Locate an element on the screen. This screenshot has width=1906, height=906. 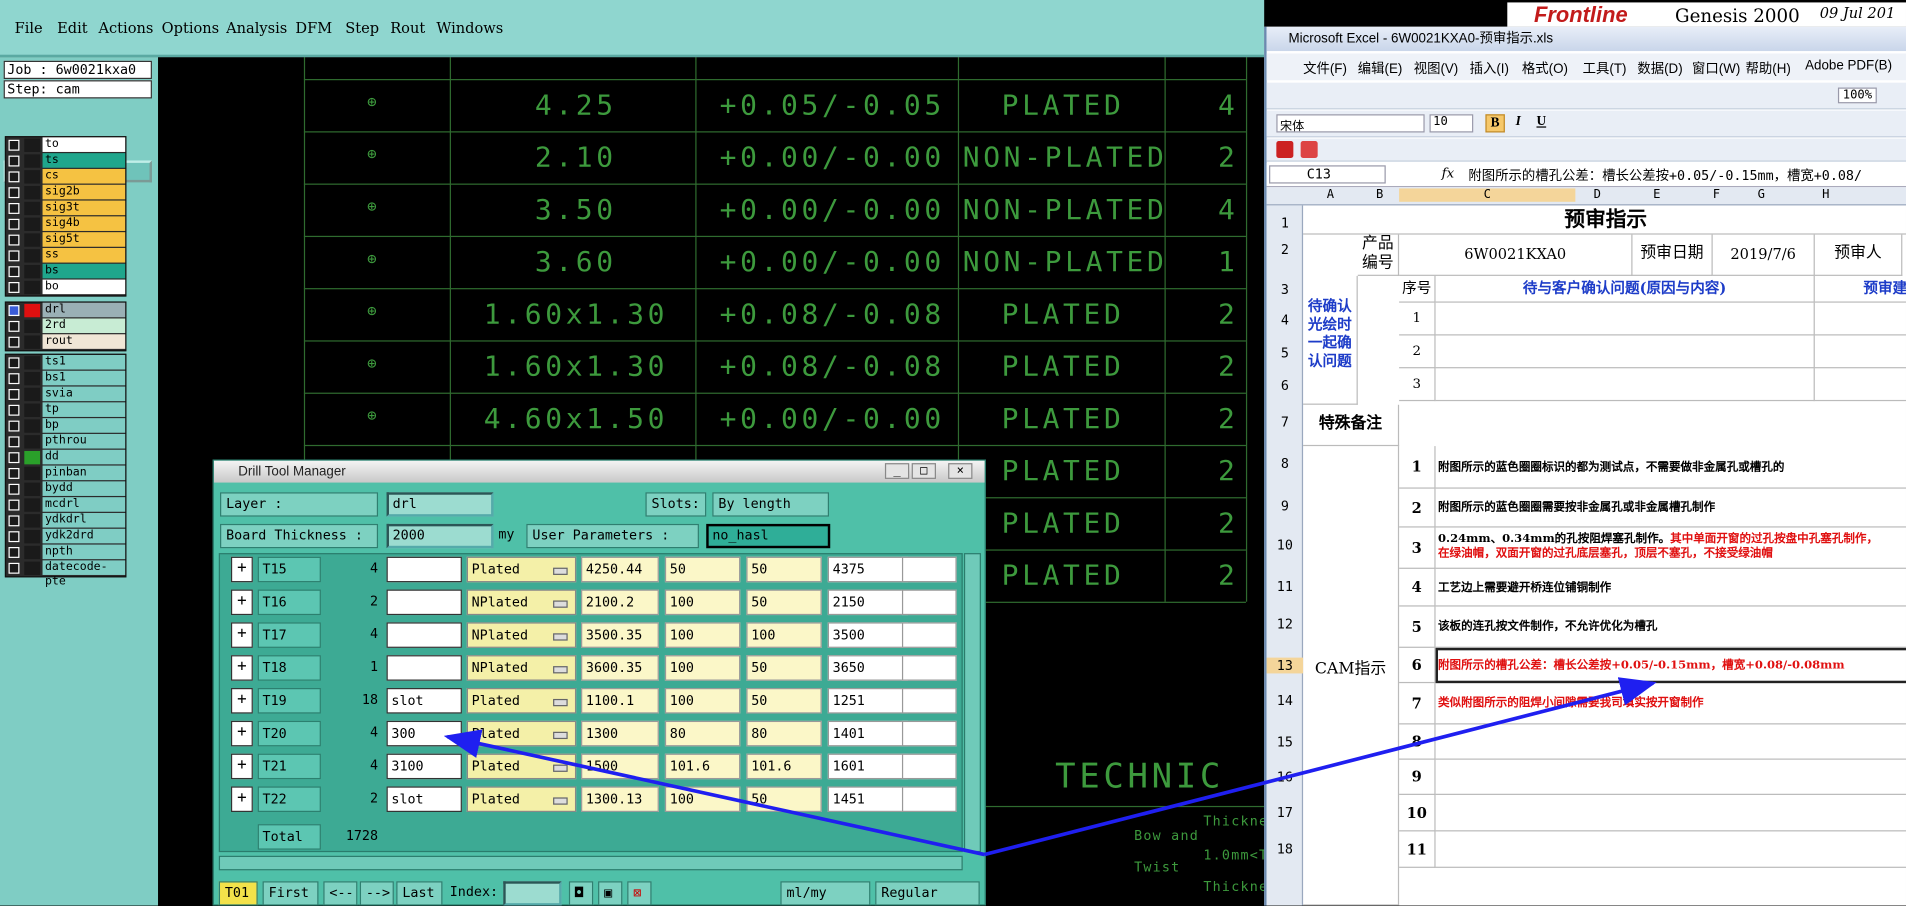
arrow-to-excel-row6 is located at coordinates (1320, 767).